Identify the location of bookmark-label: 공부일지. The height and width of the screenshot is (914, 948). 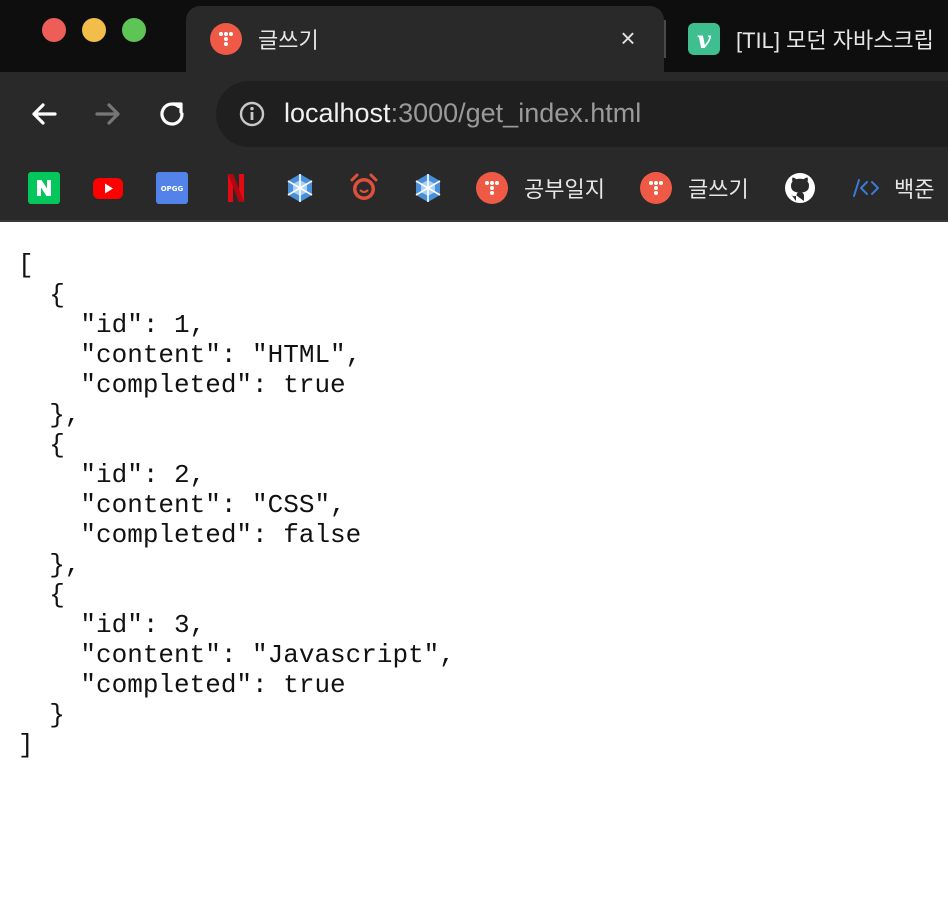
(564, 189).